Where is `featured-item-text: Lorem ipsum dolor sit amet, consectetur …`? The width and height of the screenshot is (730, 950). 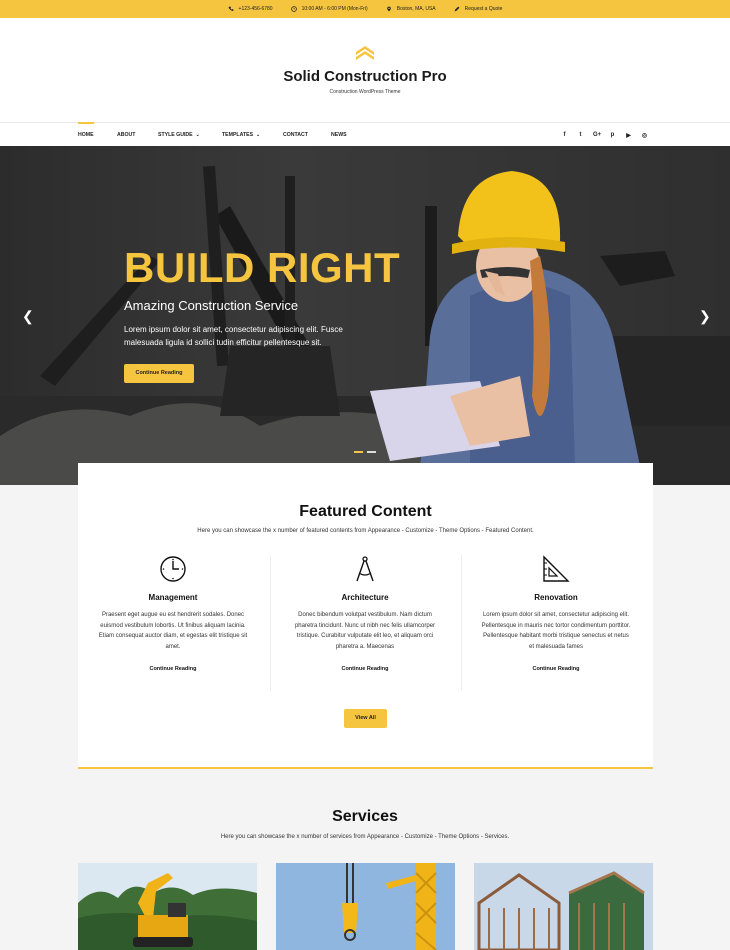 featured-item-text: Lorem ipsum dolor sit amet, consectetur … is located at coordinates (556, 631).